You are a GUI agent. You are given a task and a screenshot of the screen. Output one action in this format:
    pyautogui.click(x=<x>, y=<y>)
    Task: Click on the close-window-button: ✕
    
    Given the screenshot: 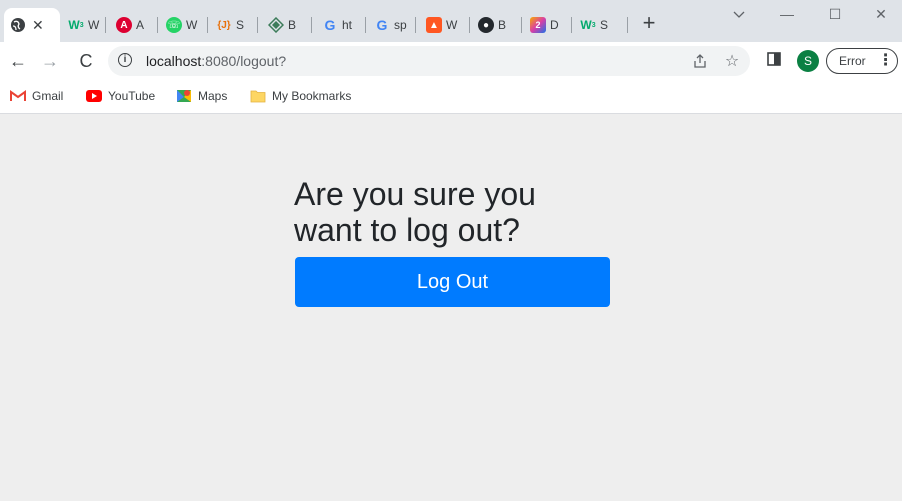 What is the action you would take?
    pyautogui.click(x=880, y=14)
    